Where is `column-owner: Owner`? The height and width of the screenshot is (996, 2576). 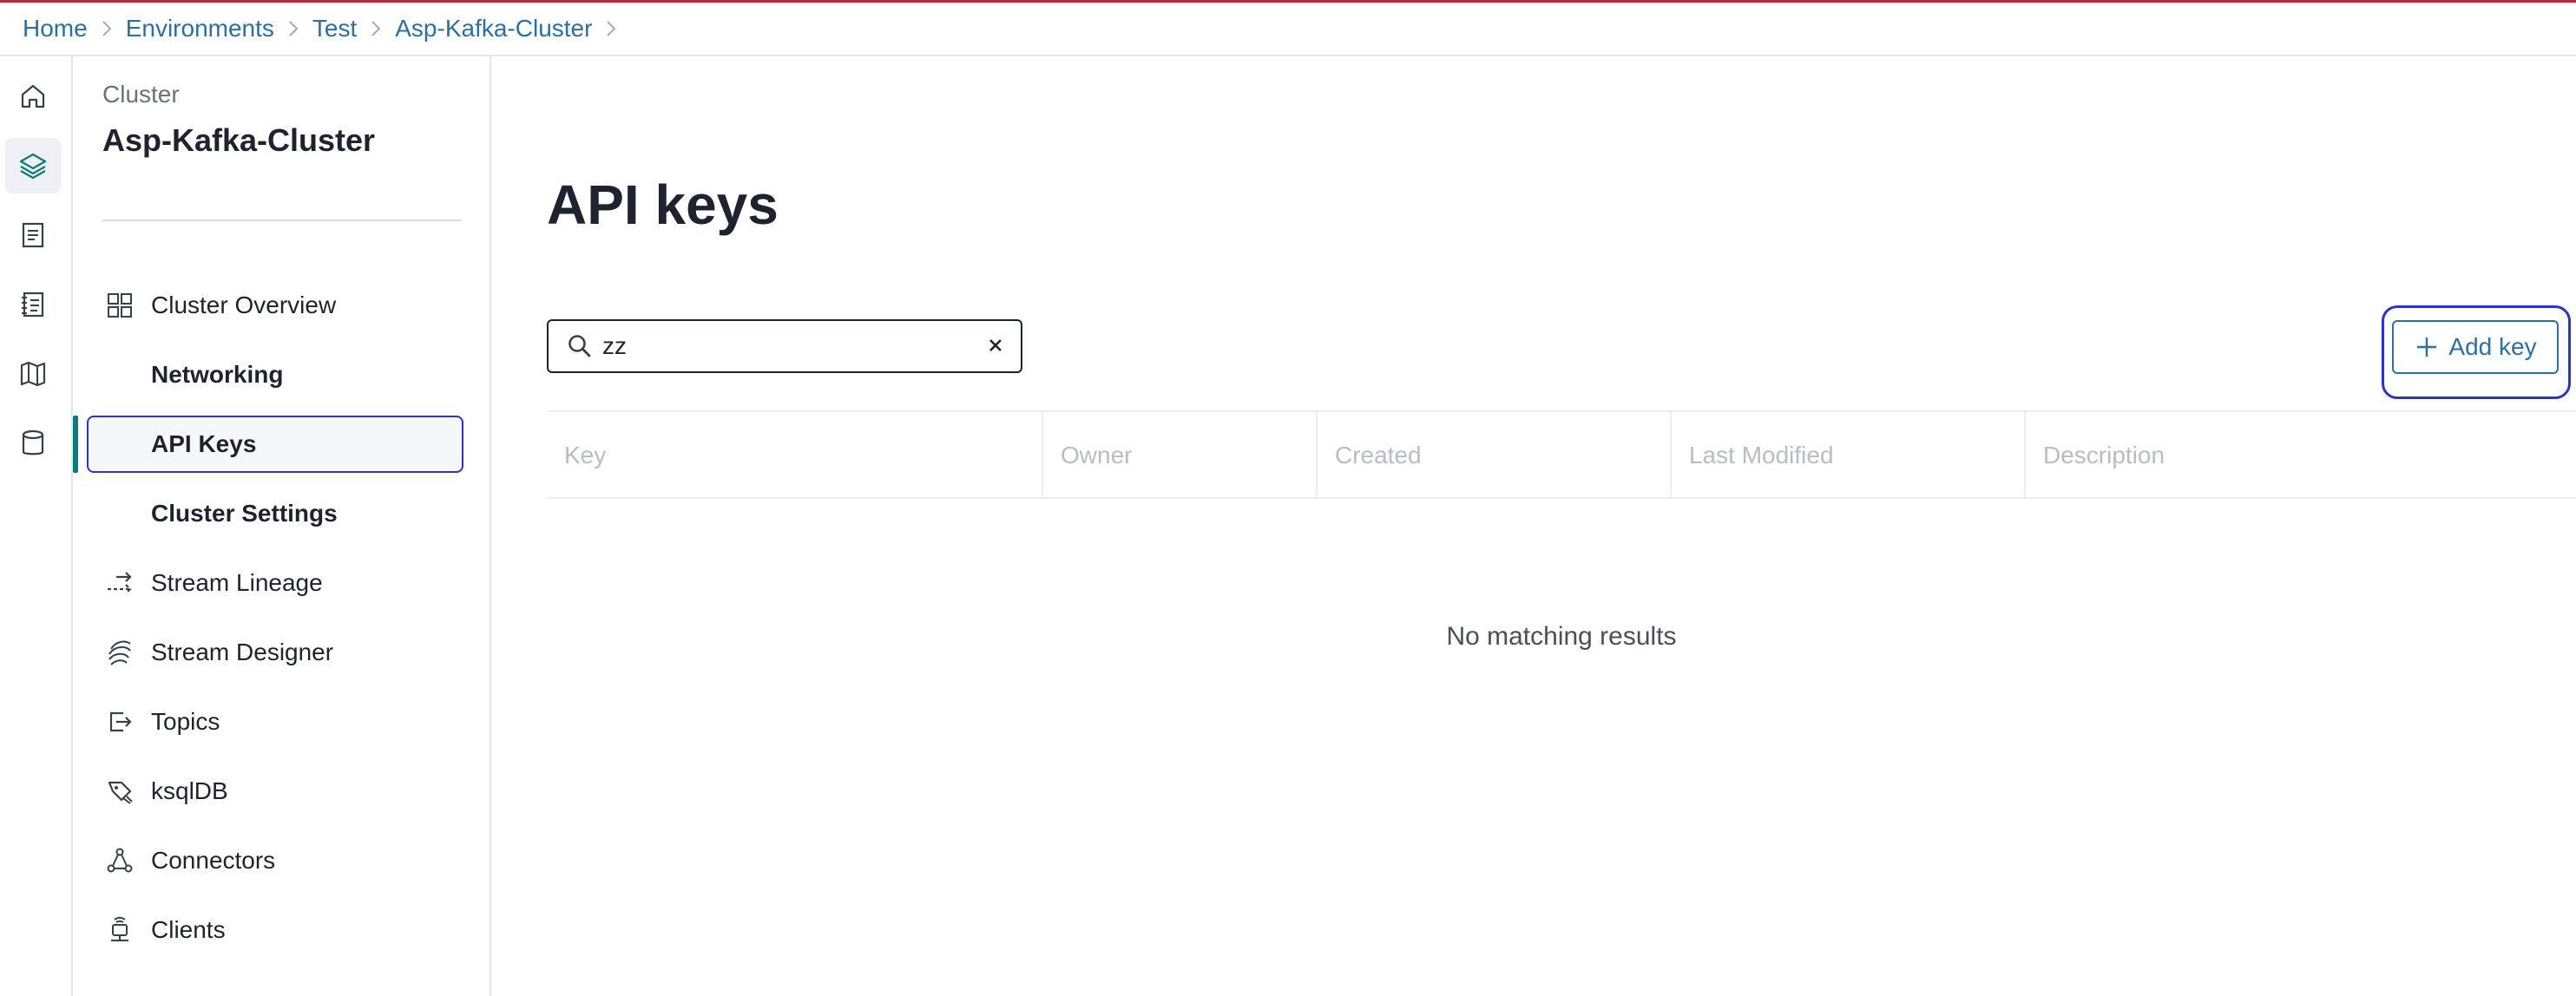 column-owner: Owner is located at coordinates (1179, 455).